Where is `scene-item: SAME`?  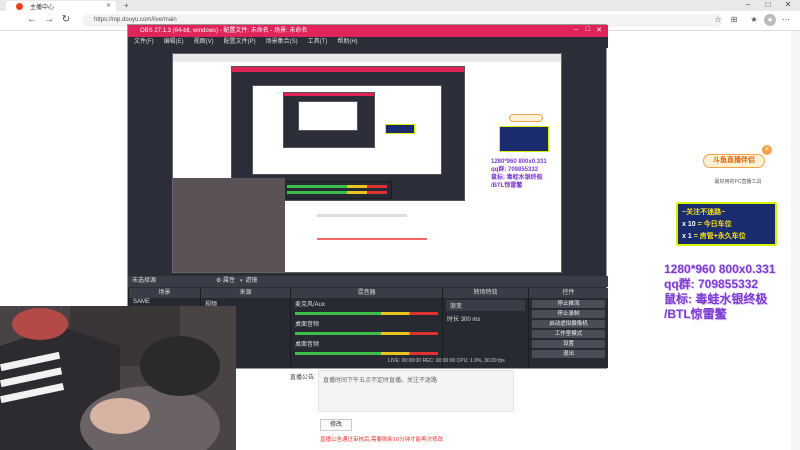 scene-item: SAME is located at coordinates (164, 302).